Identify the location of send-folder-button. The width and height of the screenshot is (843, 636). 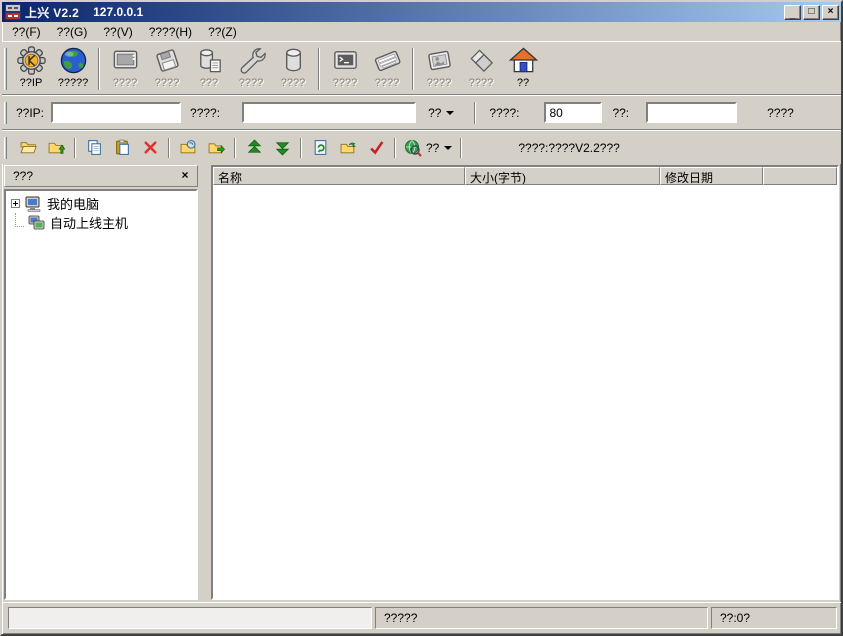
(216, 148).